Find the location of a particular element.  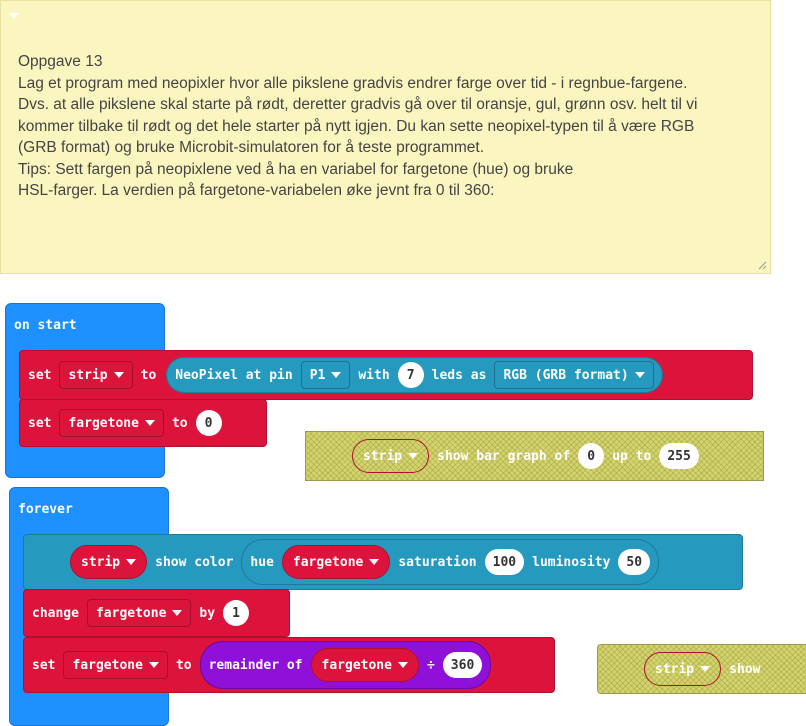

remainder-label: remainder of is located at coordinates (255, 665).